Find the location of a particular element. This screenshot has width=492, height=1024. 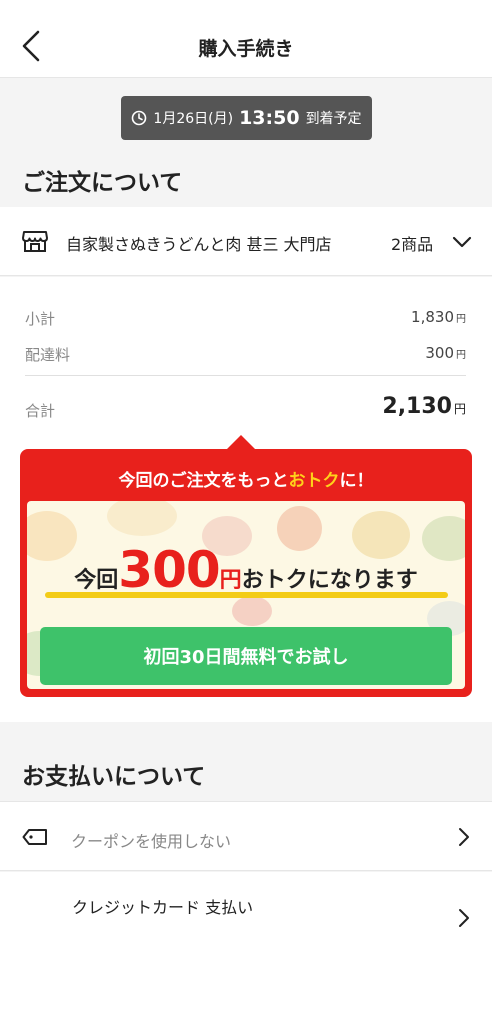

coupon-label: クーポンを使用しない is located at coordinates (151, 841).